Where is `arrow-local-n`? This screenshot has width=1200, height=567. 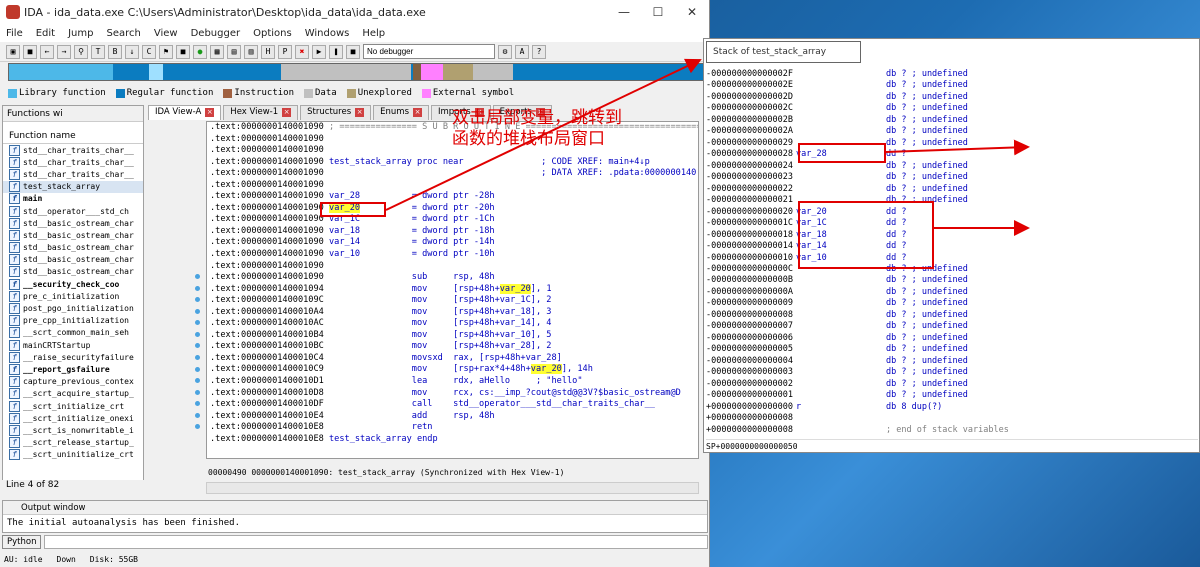 arrow-local-n is located at coordinates (957, 147).